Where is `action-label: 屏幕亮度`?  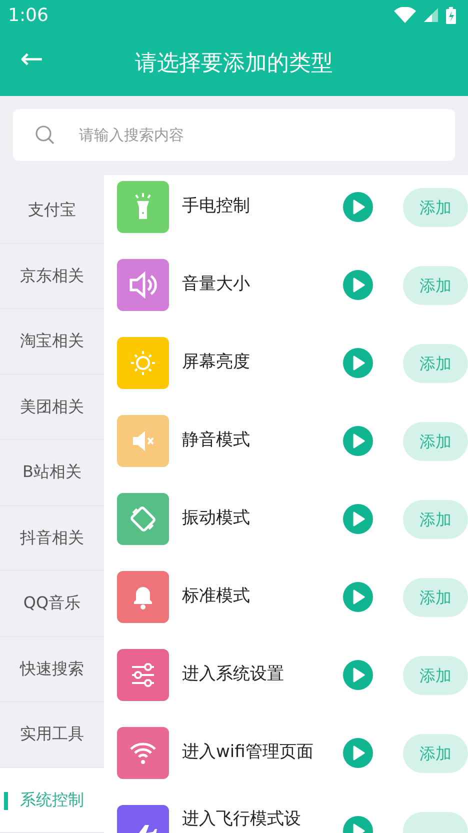 action-label: 屏幕亮度 is located at coordinates (216, 362).